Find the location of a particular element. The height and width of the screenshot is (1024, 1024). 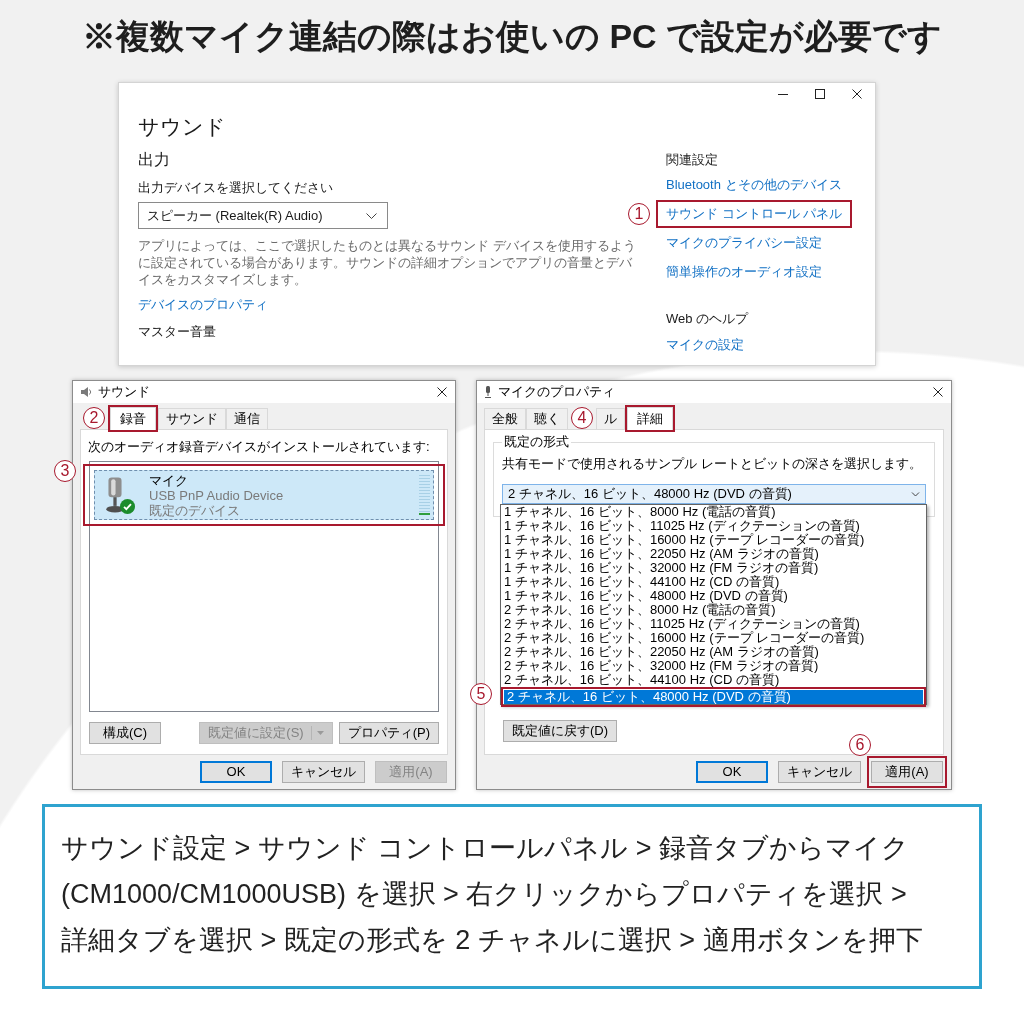

dropdown-option: 1 チャネル、16 ビット、16000 Hz (テープ レコーダーの音質) is located at coordinates (713, 540).